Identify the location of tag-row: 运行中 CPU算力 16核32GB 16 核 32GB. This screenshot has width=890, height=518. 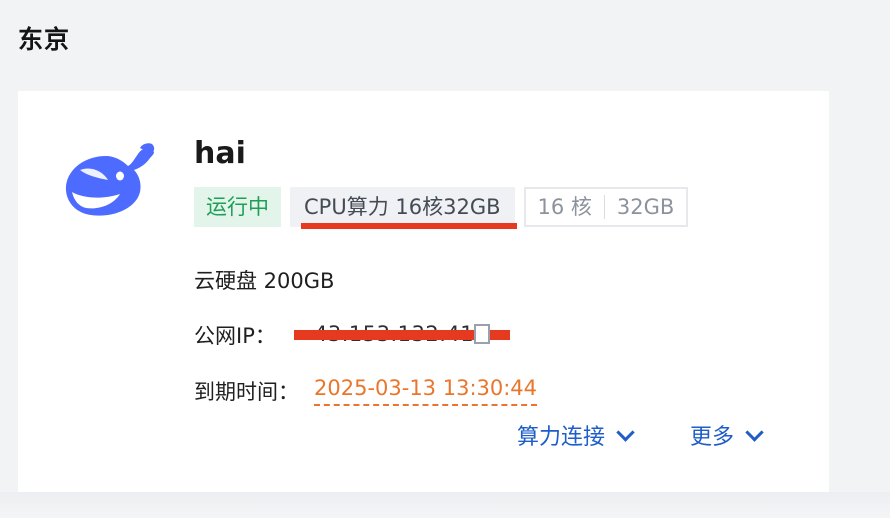
(441, 208).